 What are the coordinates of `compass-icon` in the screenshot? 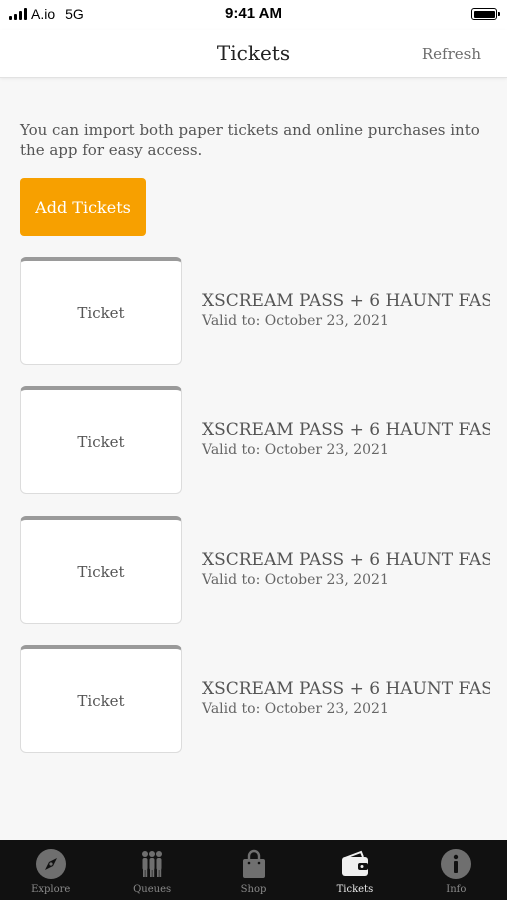 It's located at (50, 864).